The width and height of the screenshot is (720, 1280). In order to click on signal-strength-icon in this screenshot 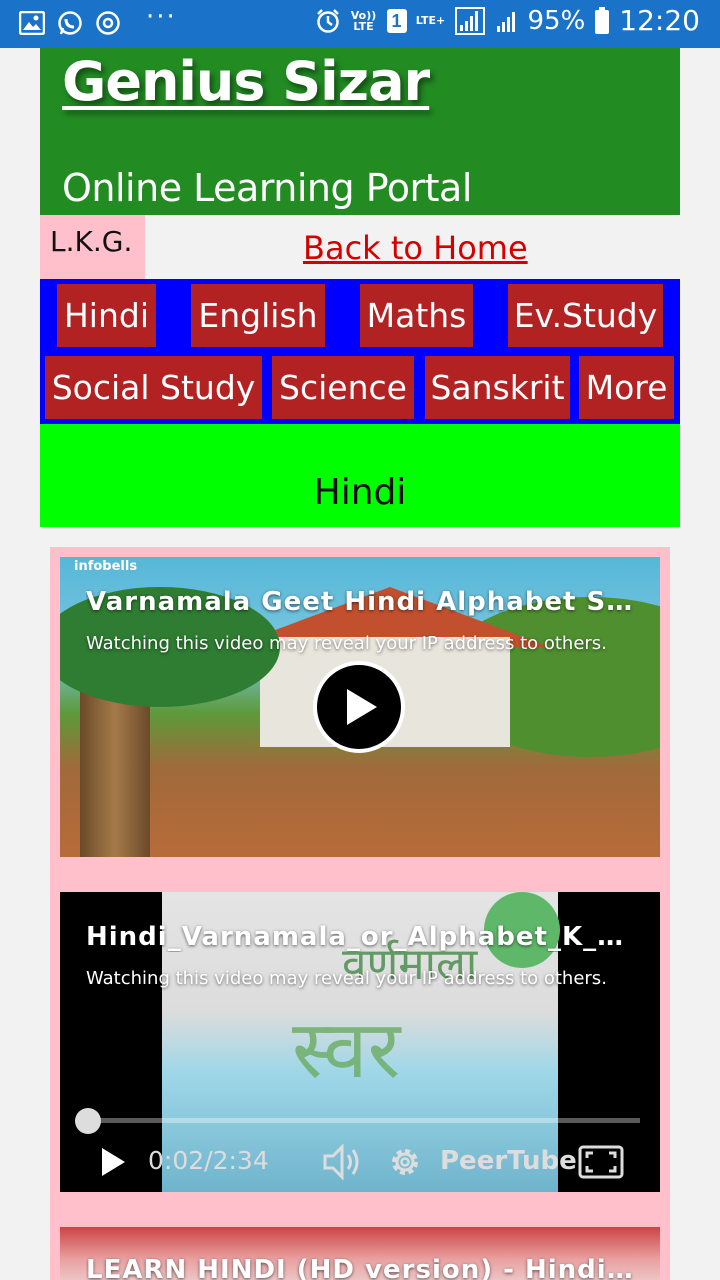, I will do `click(470, 20)`.